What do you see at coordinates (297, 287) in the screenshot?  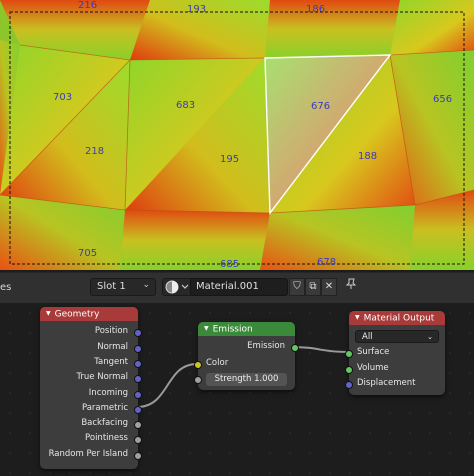 I see `shield-icon: ⛉` at bounding box center [297, 287].